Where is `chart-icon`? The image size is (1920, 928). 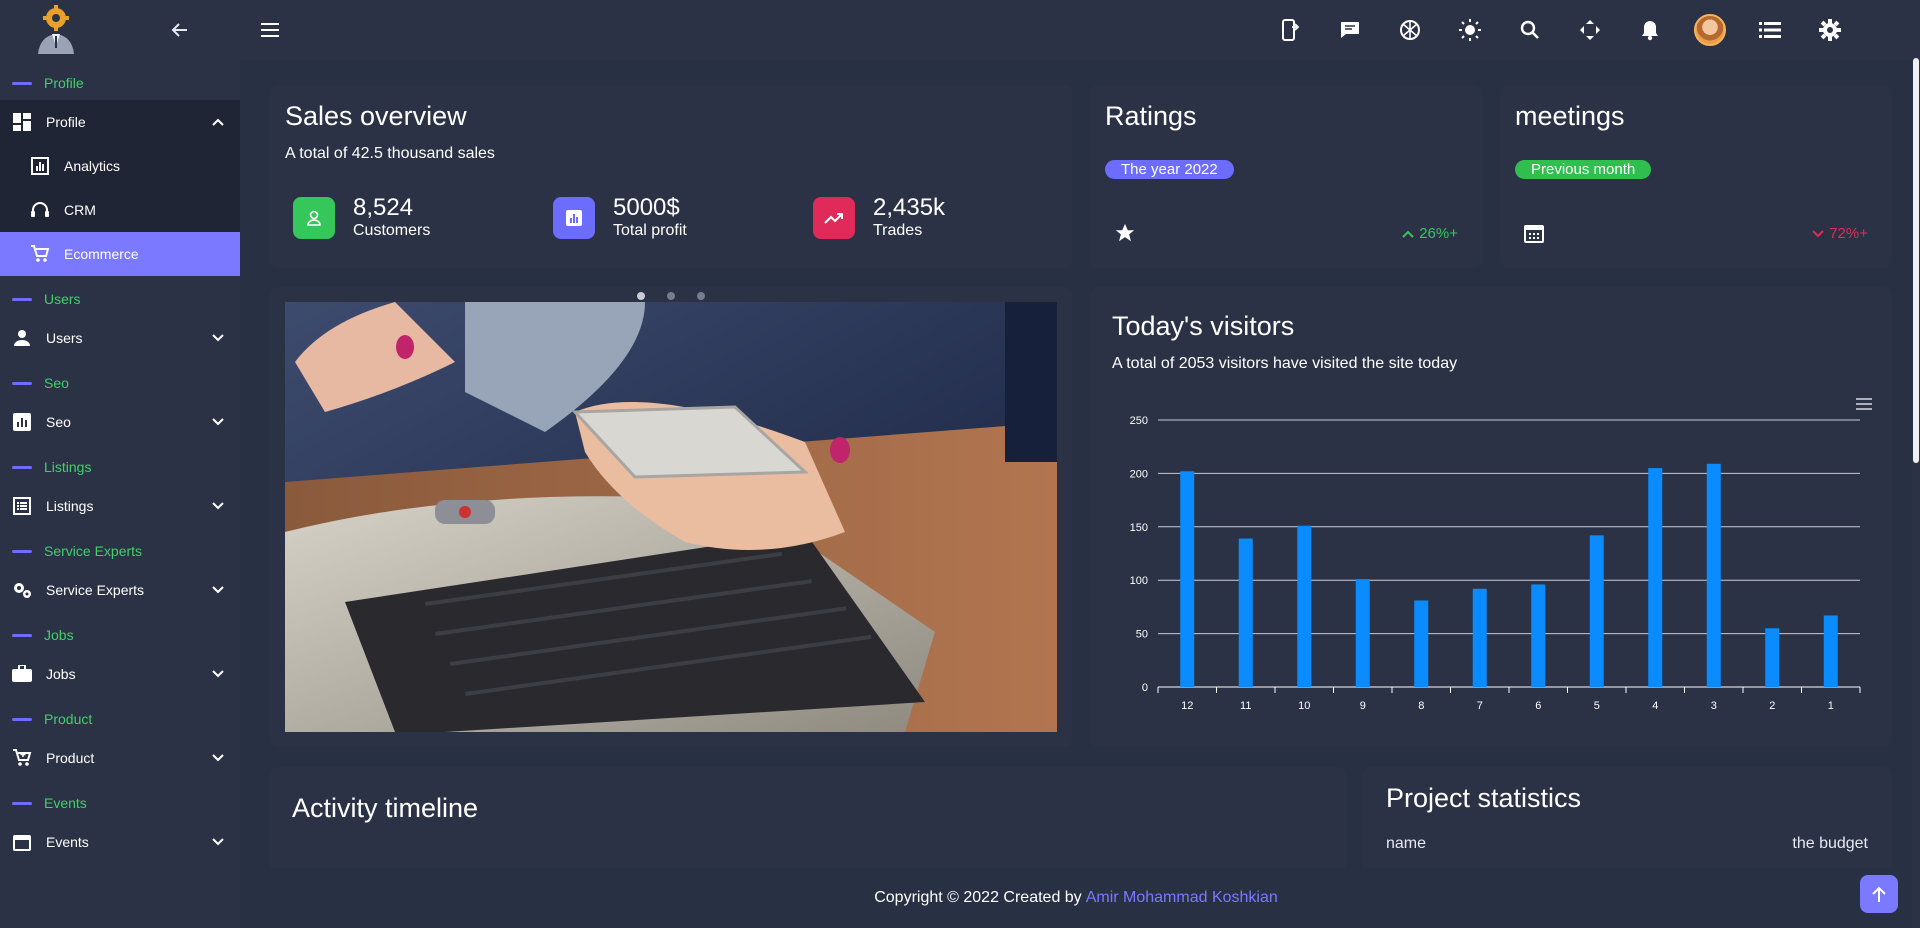 chart-icon is located at coordinates (22, 422).